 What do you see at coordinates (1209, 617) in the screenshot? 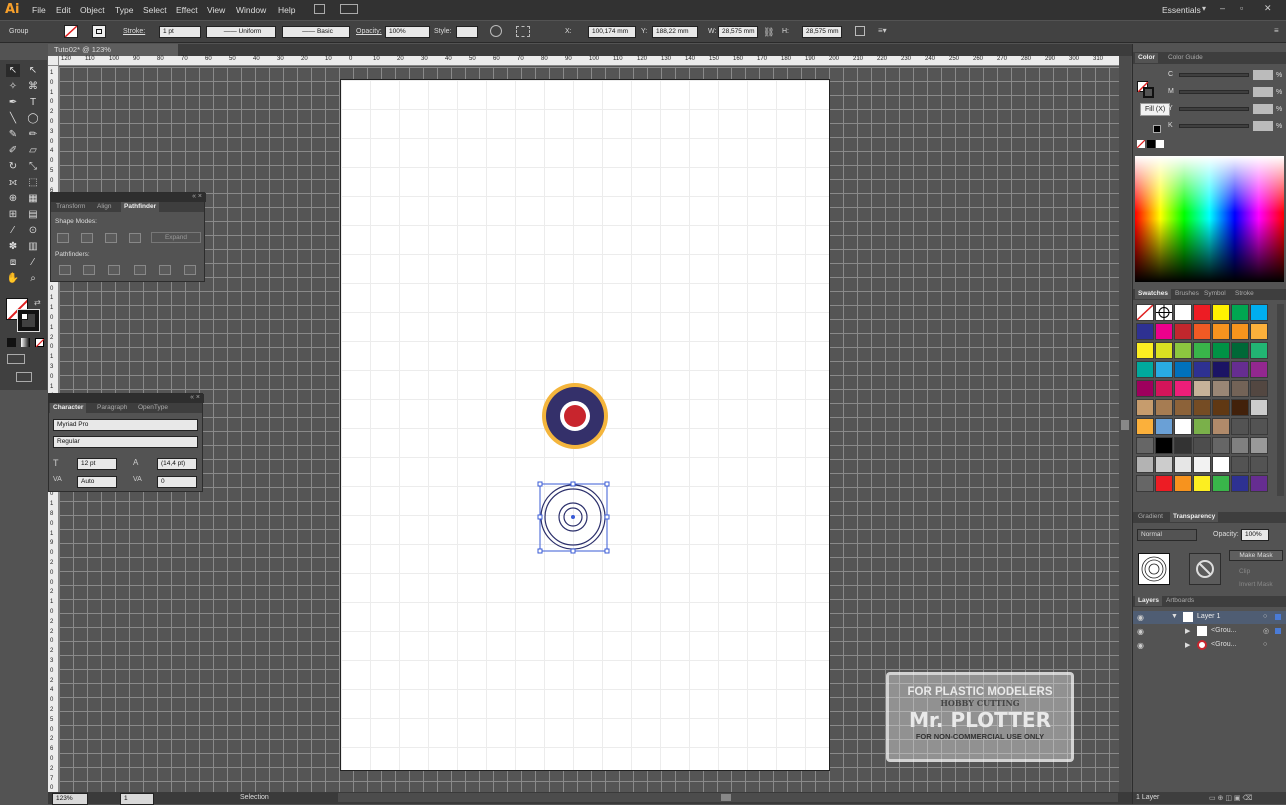
I see `layer-row-layer1: ◉ ▼ Layer 1 ○` at bounding box center [1209, 617].